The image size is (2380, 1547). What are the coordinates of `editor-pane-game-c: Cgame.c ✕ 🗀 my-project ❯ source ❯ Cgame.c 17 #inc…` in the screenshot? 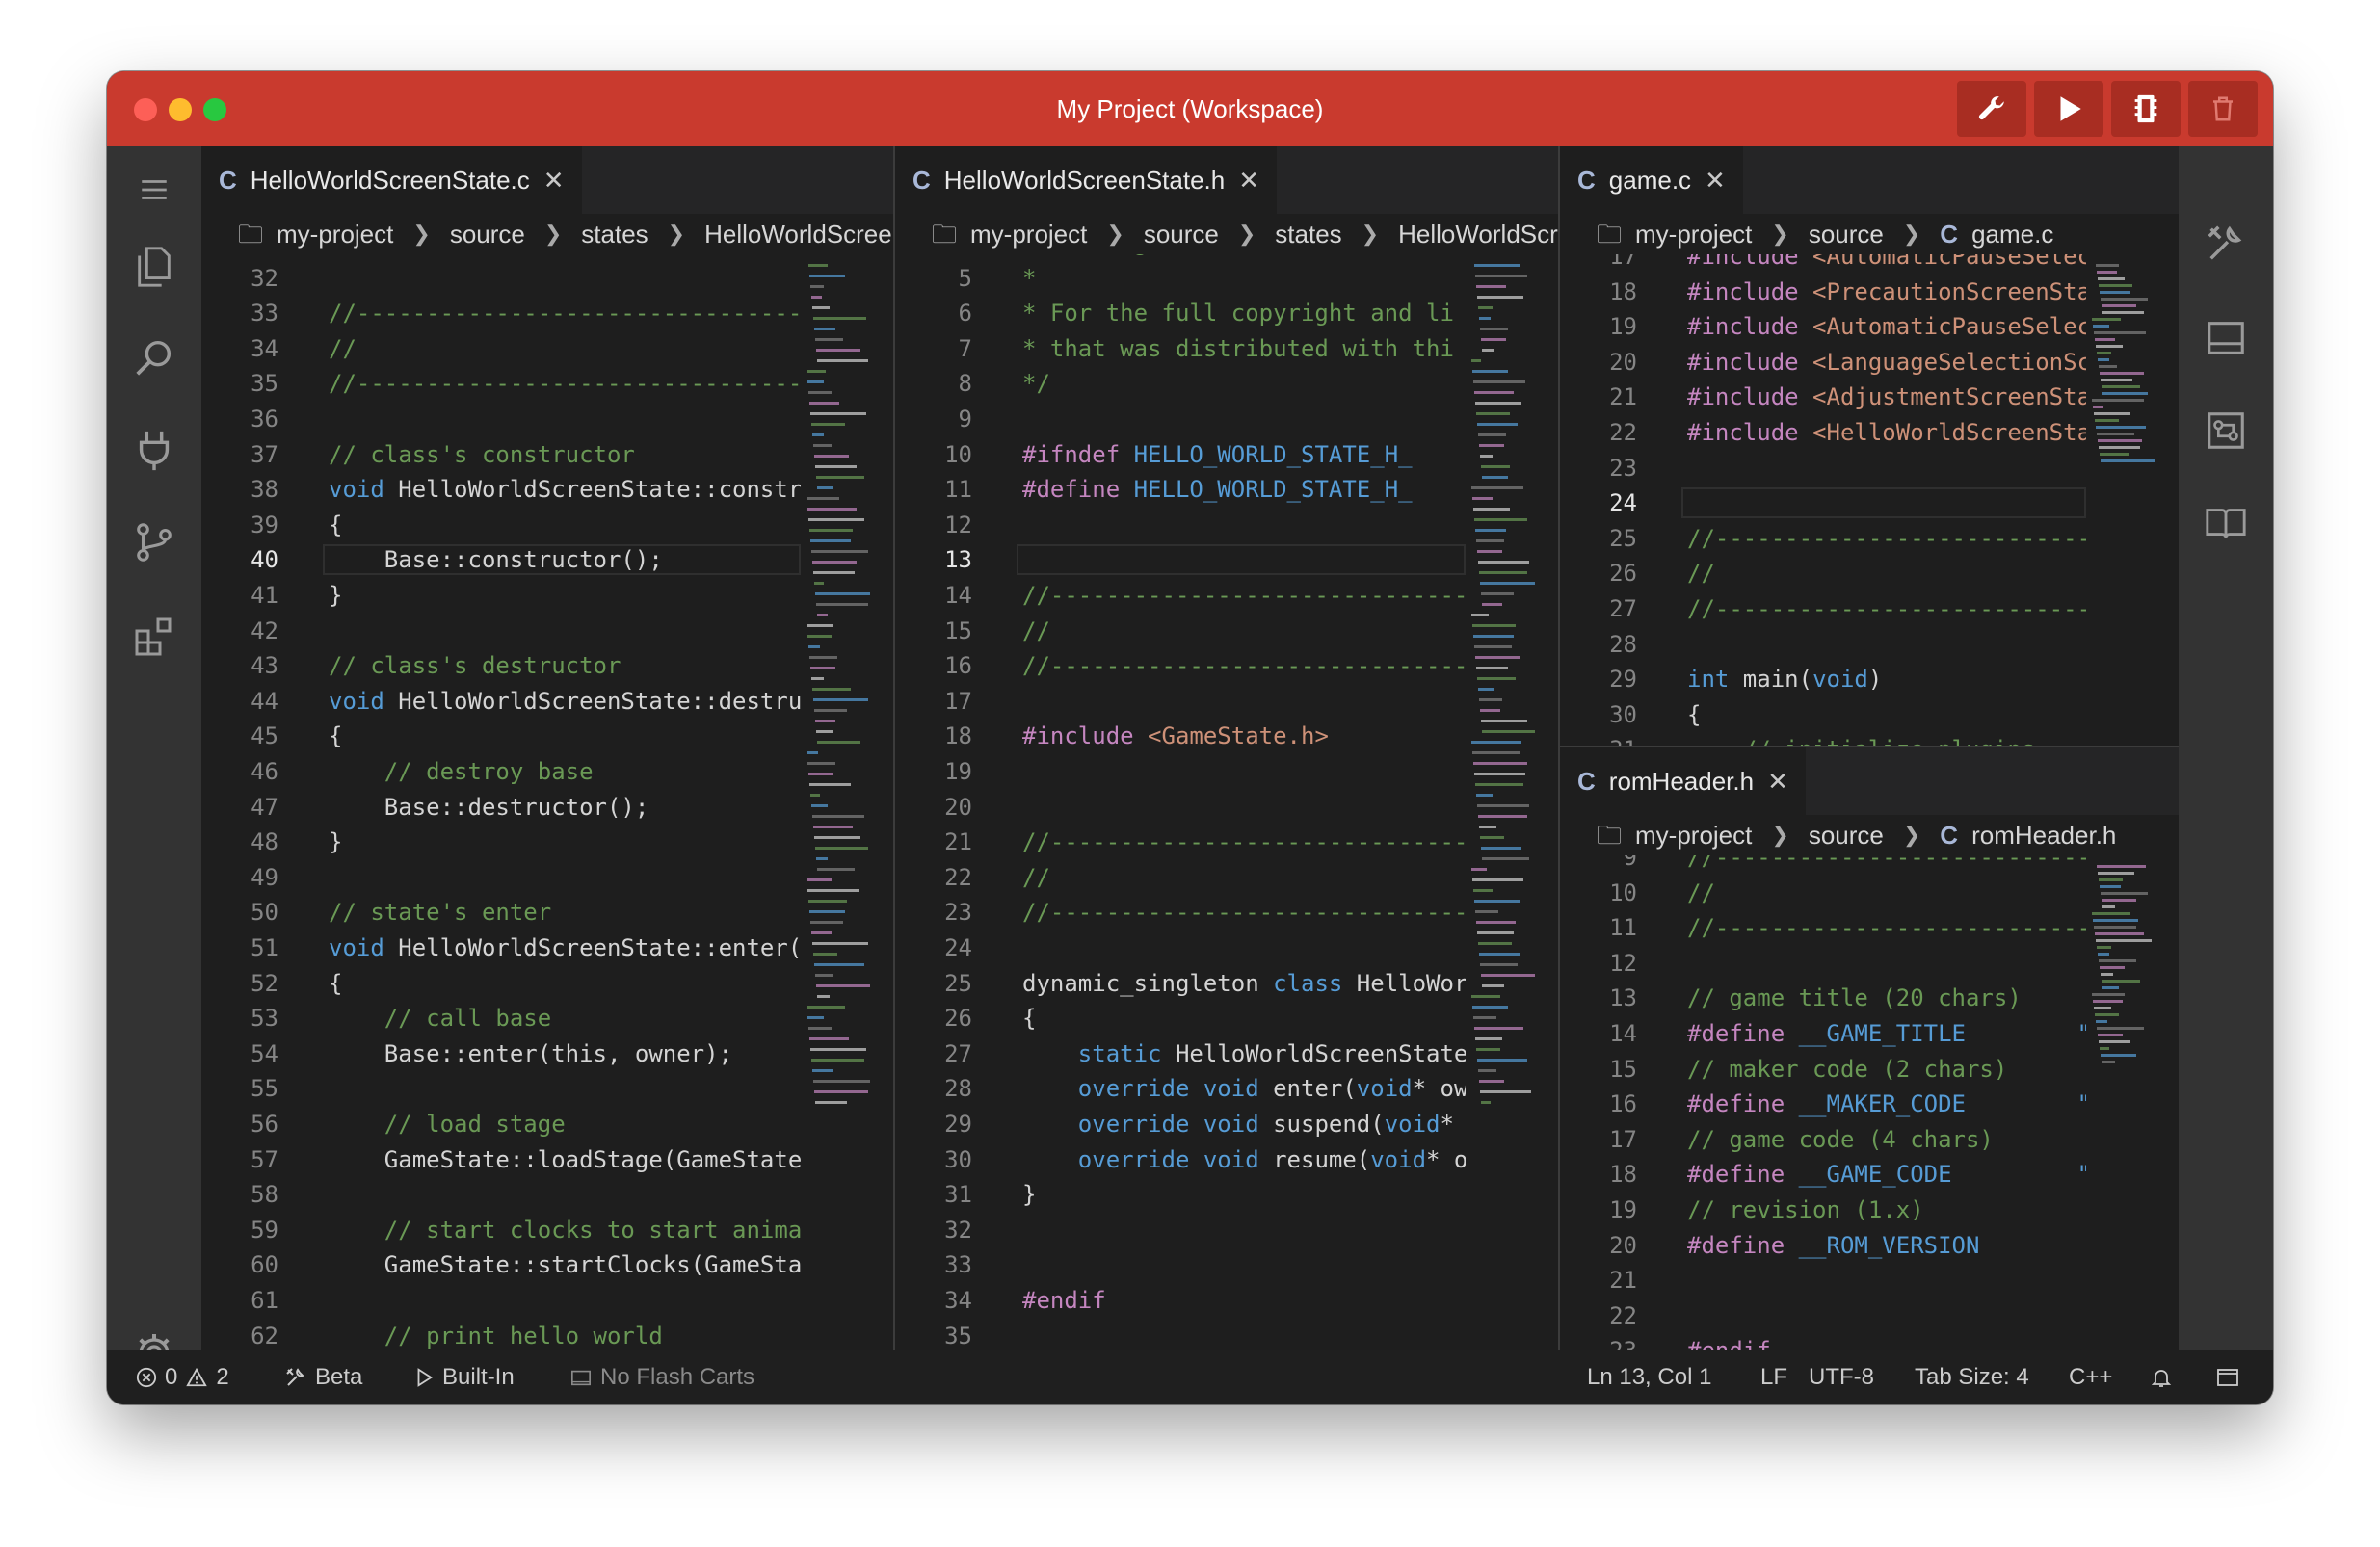 It's located at (1870, 446).